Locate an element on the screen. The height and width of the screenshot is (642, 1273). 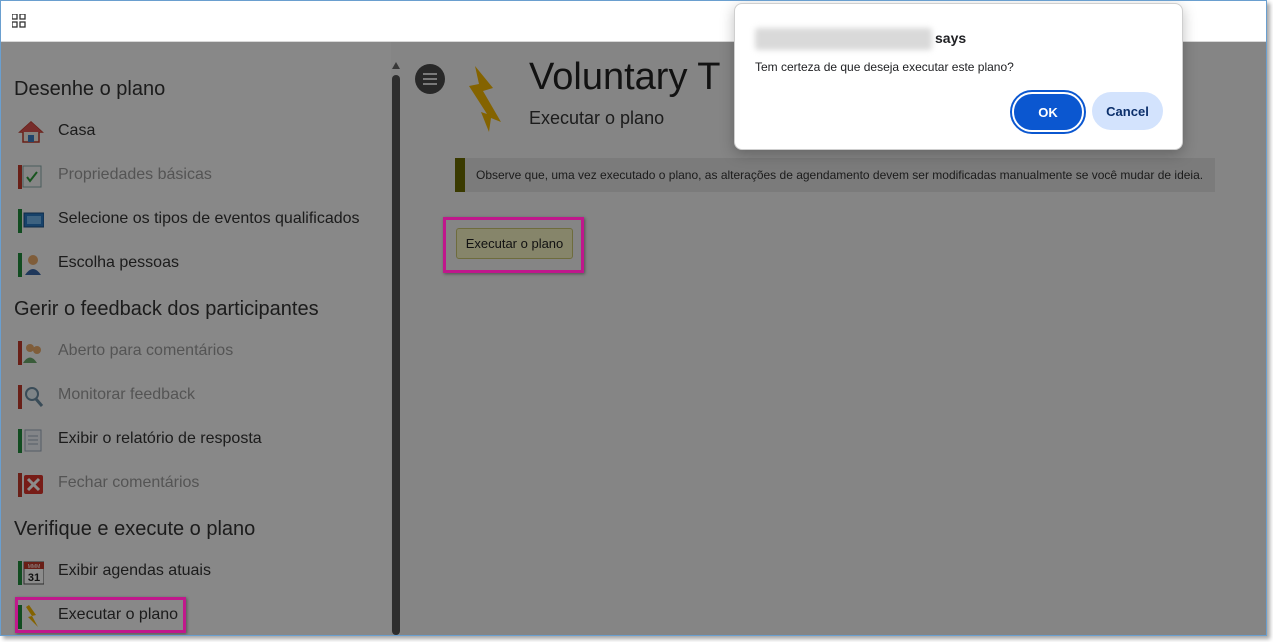
cancel-button: Cancel is located at coordinates (1127, 111).